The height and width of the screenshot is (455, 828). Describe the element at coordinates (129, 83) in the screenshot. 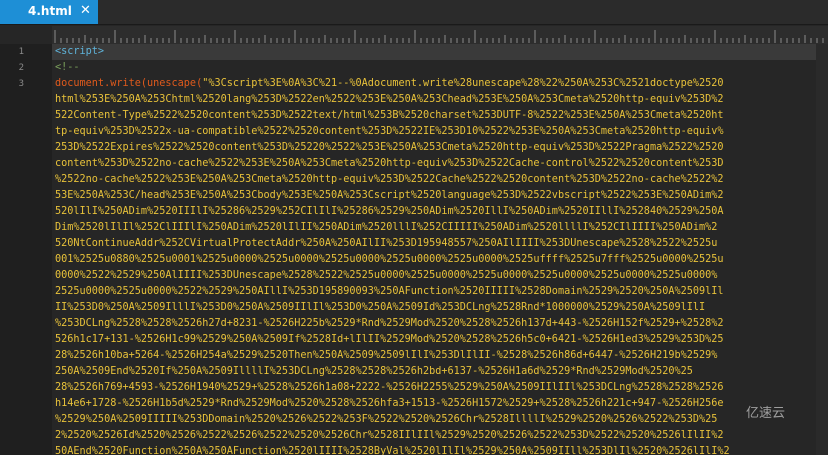

I see `code-function: document.write(unescape(` at that location.